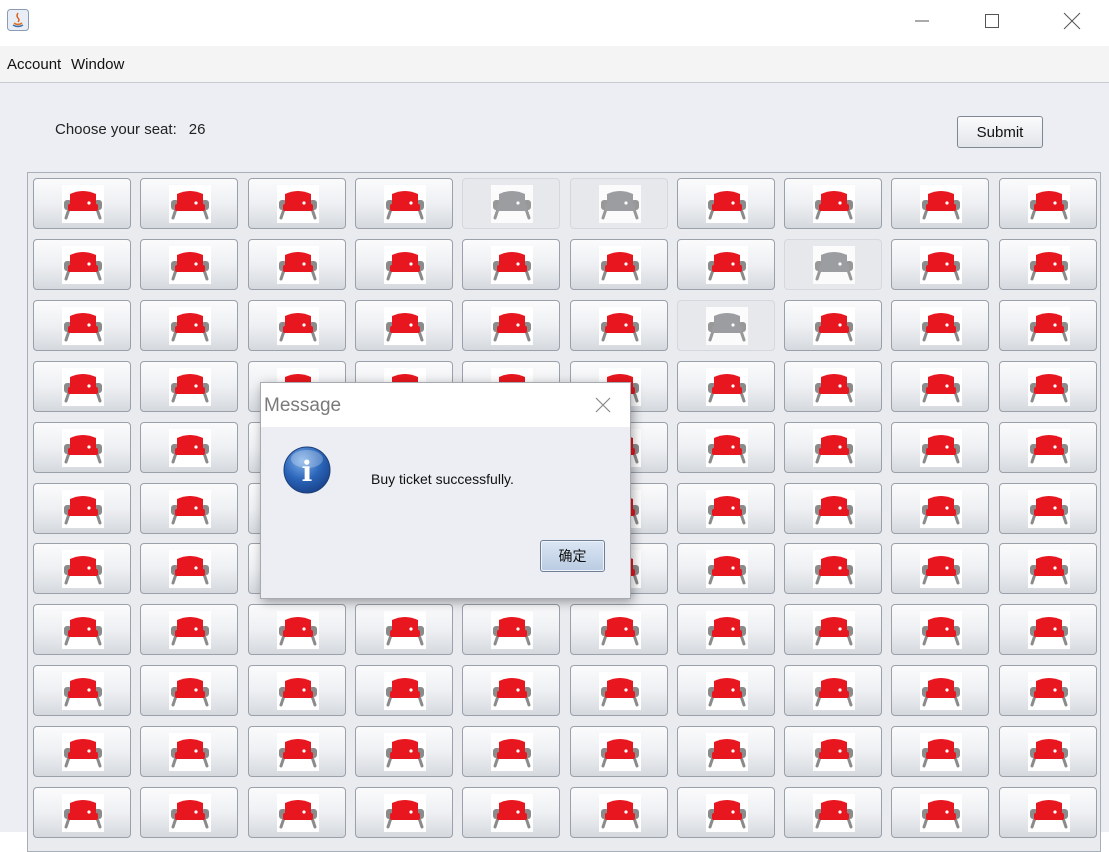  I want to click on menu-account: Account, so click(34, 64).